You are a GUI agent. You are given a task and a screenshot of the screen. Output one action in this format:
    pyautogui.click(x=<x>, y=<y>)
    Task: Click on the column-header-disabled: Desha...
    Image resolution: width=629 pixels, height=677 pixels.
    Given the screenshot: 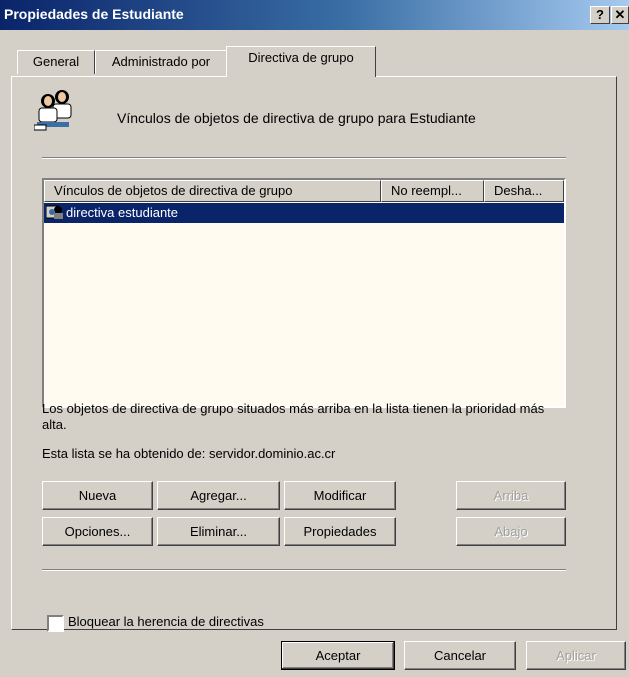 What is the action you would take?
    pyautogui.click(x=524, y=191)
    